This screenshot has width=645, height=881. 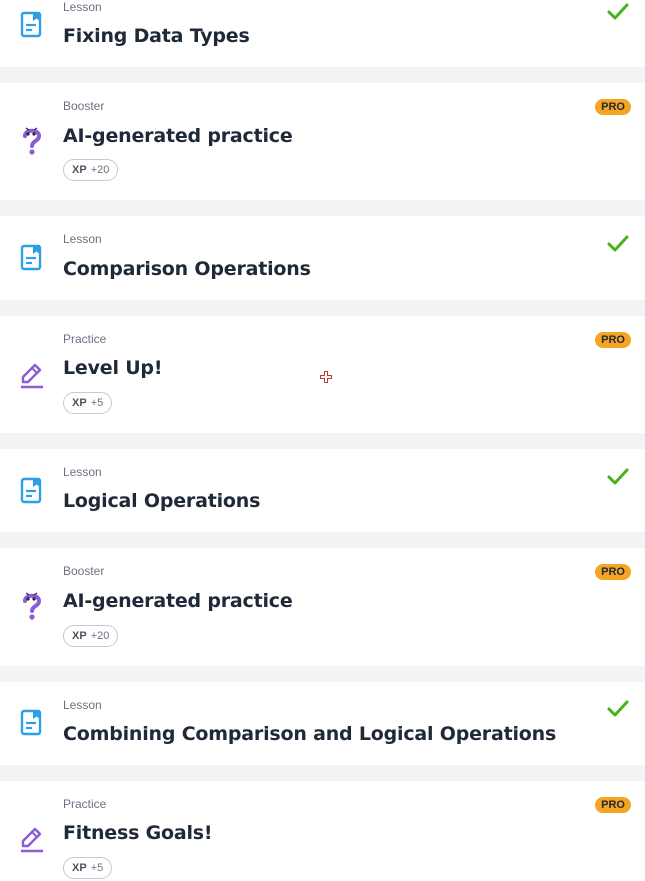 What do you see at coordinates (162, 501) in the screenshot?
I see `item-title: Logical Operations` at bounding box center [162, 501].